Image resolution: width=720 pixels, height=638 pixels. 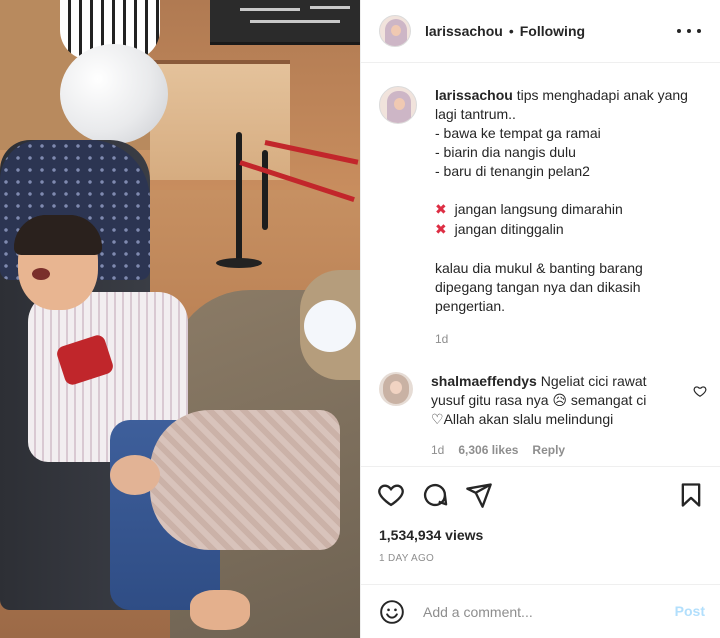 What do you see at coordinates (330, 326) in the screenshot?
I see `face-mask` at bounding box center [330, 326].